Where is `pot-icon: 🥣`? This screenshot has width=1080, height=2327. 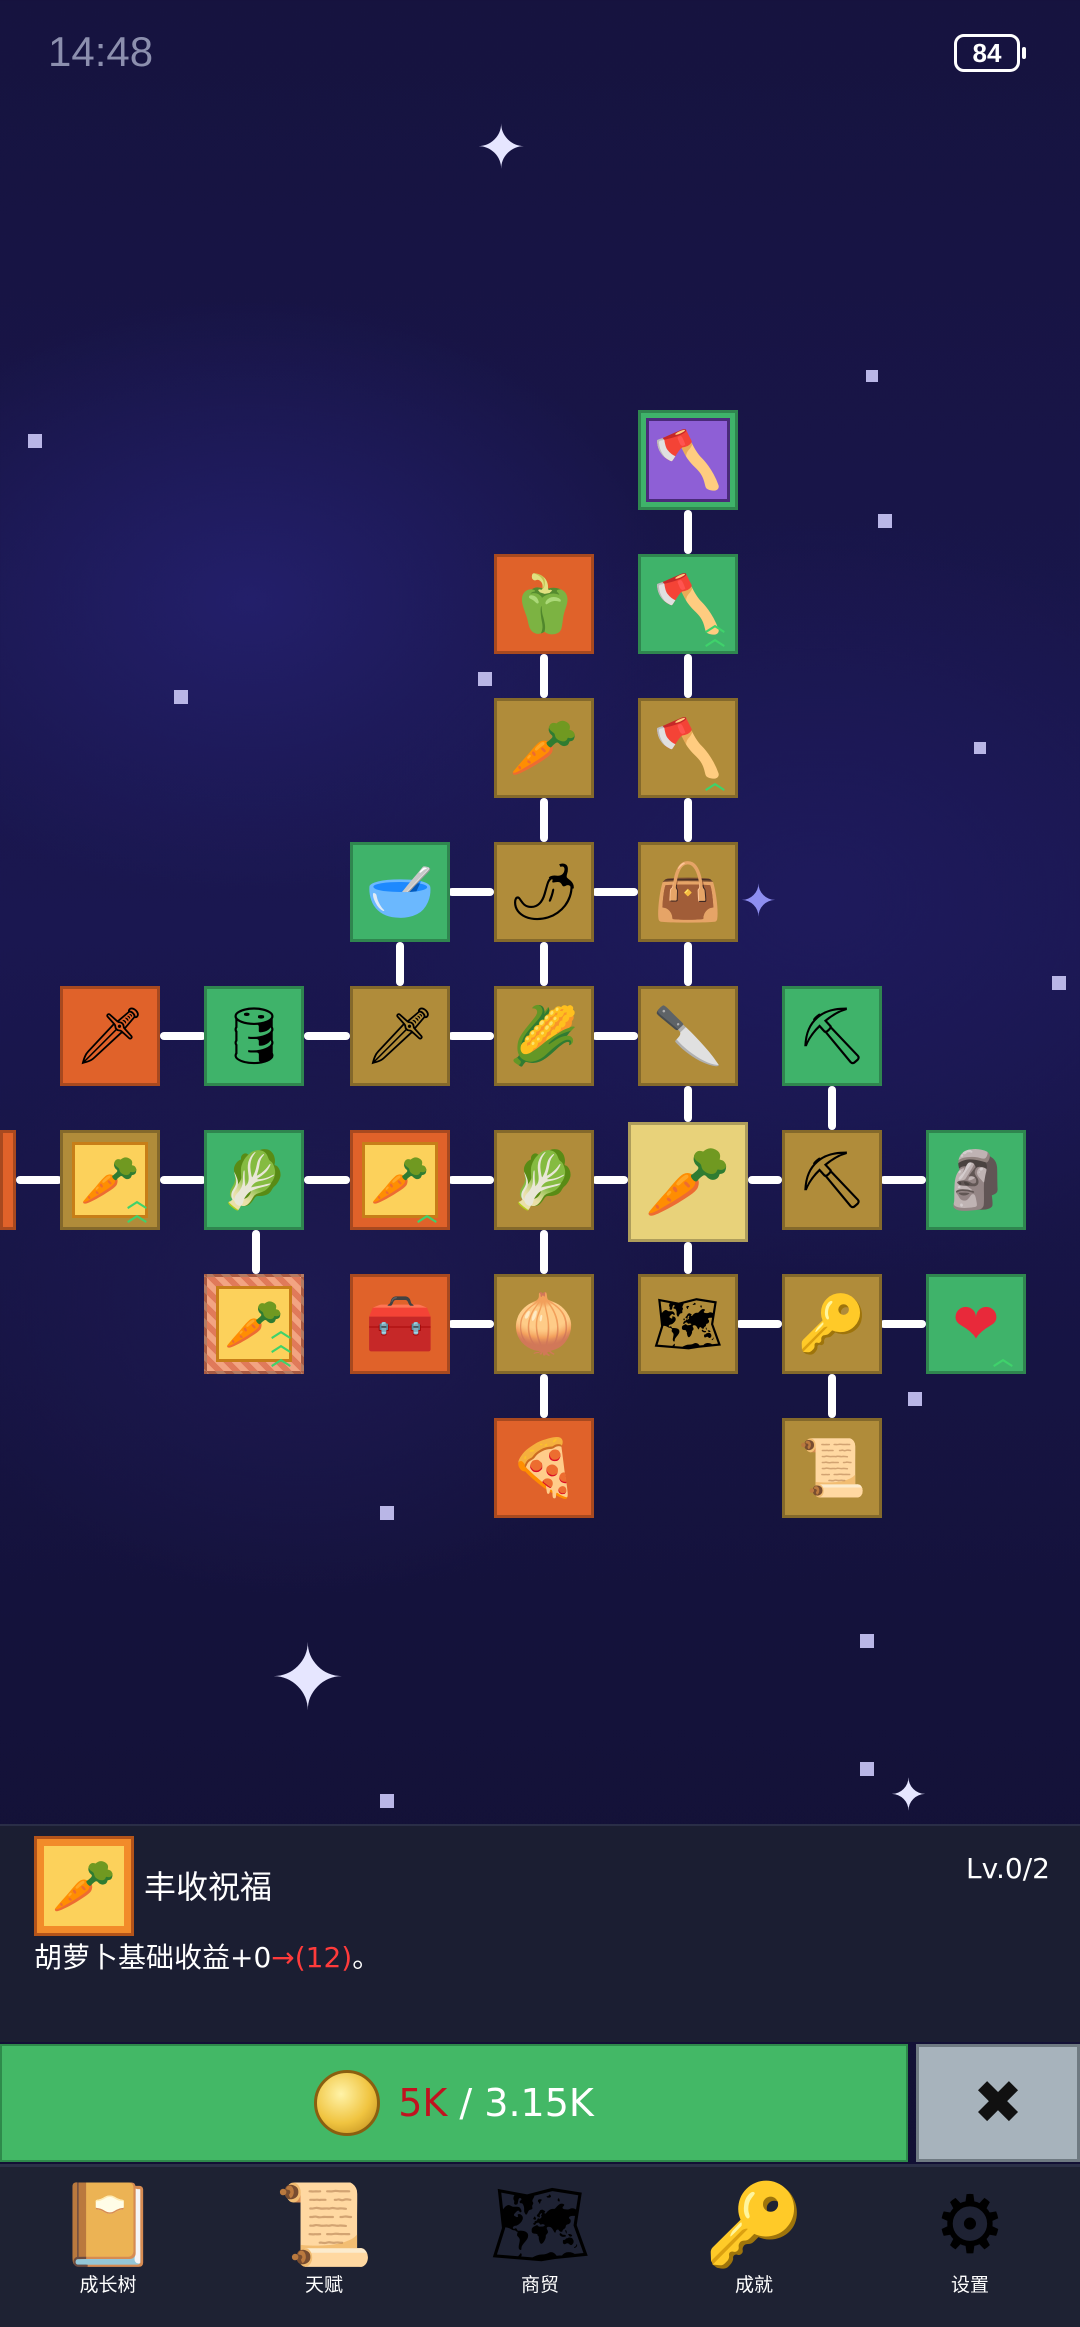 pot-icon: 🥣 is located at coordinates (400, 892).